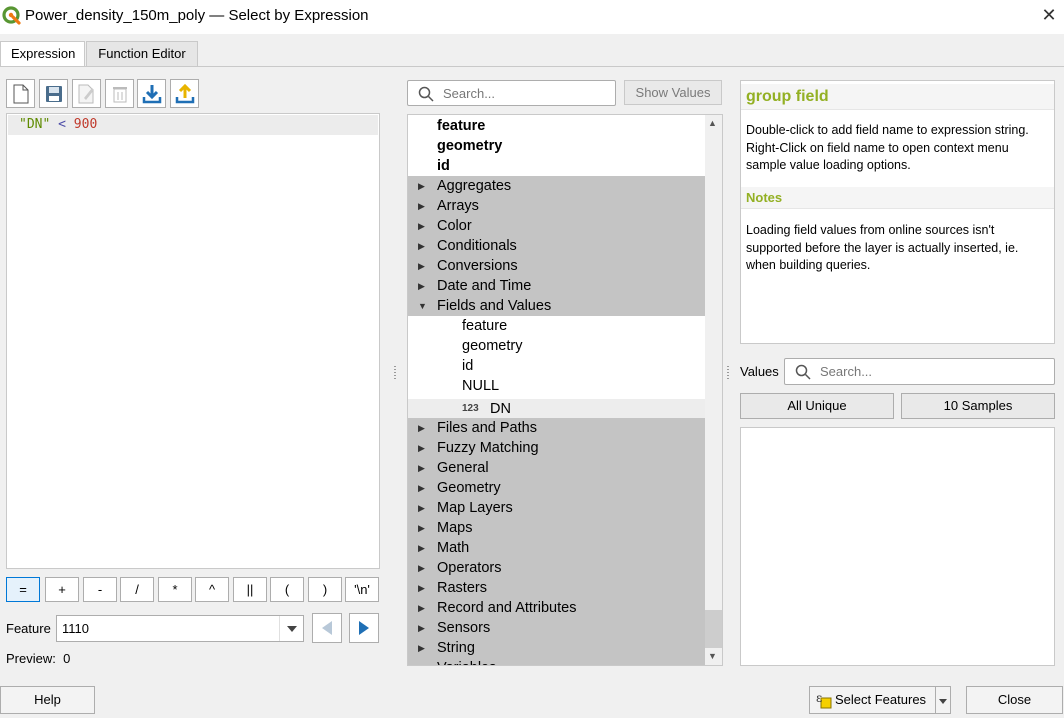  Describe the element at coordinates (325, 589) in the screenshot. I see `operator-close-paren-button: )` at that location.